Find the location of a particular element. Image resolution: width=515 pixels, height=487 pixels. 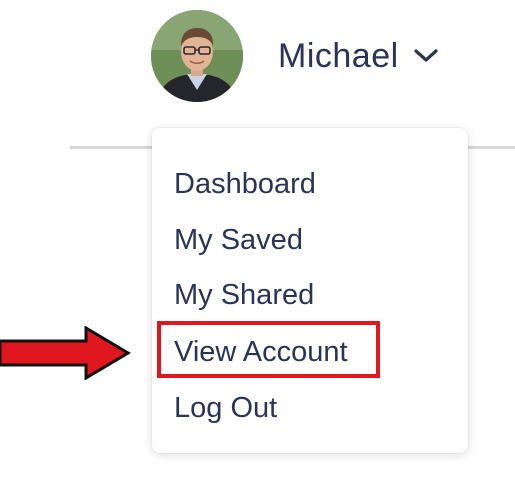

menu-item-view-account: View Account is located at coordinates (261, 352).